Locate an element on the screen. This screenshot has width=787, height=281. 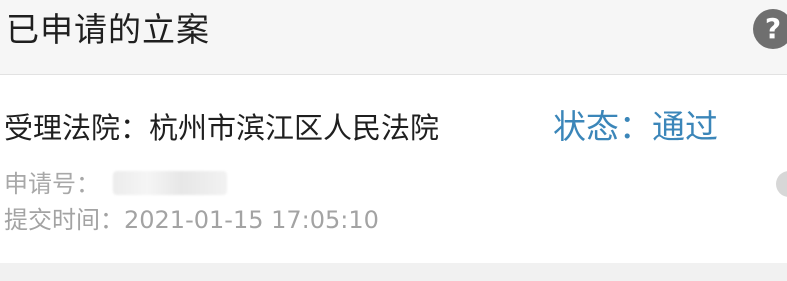
status-value: 通过 is located at coordinates (685, 126).